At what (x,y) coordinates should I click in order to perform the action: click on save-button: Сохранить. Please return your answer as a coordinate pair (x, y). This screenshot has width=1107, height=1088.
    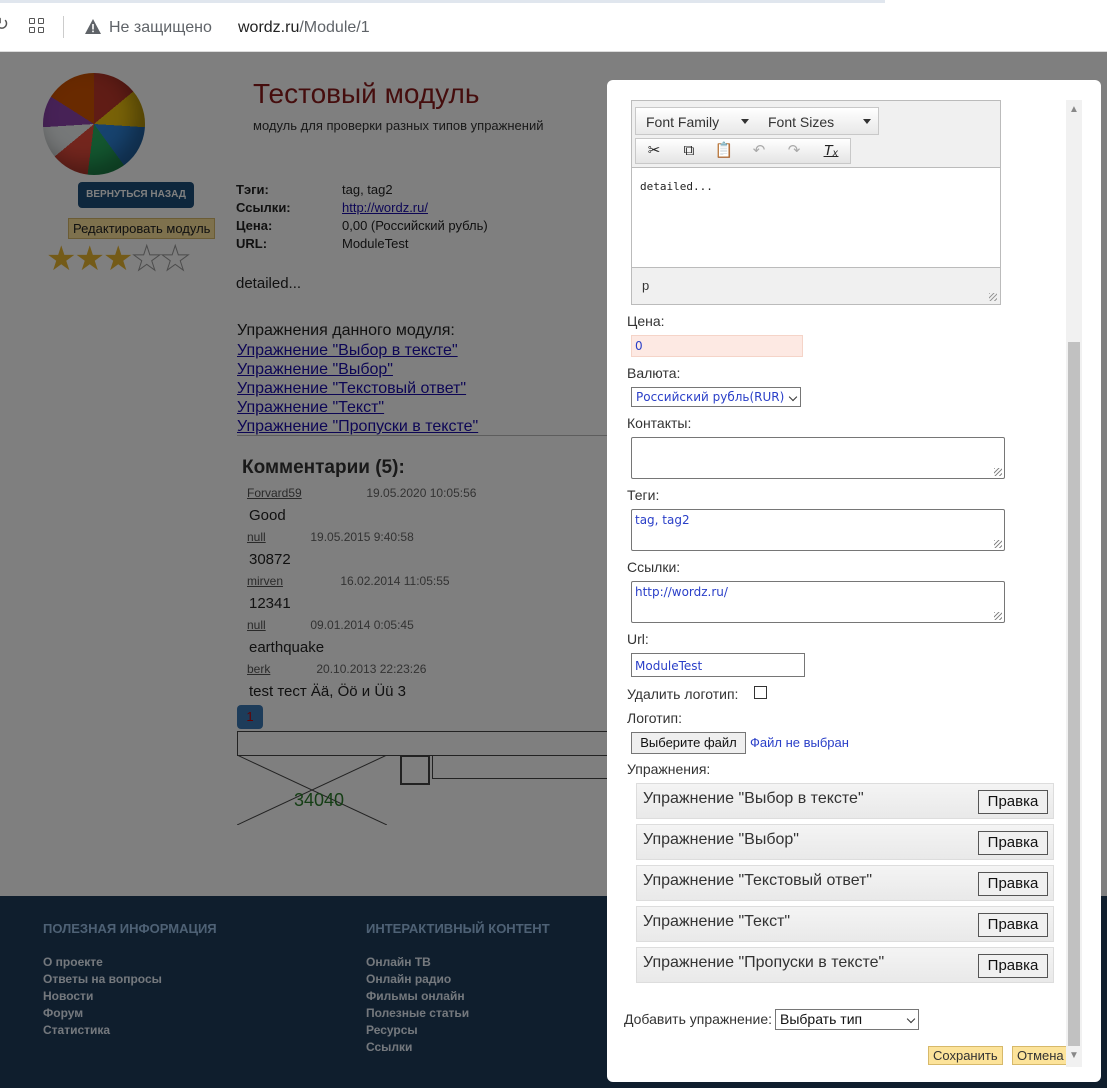
    Looking at the image, I should click on (965, 1055).